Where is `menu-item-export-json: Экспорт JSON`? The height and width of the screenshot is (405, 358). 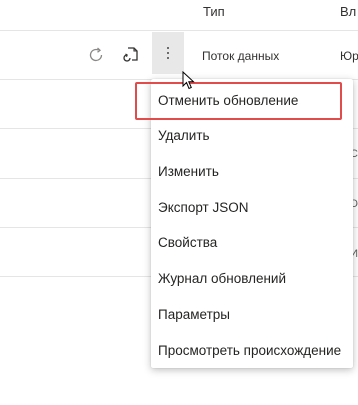
menu-item-export-json: Экспорт JSON is located at coordinates (252, 207).